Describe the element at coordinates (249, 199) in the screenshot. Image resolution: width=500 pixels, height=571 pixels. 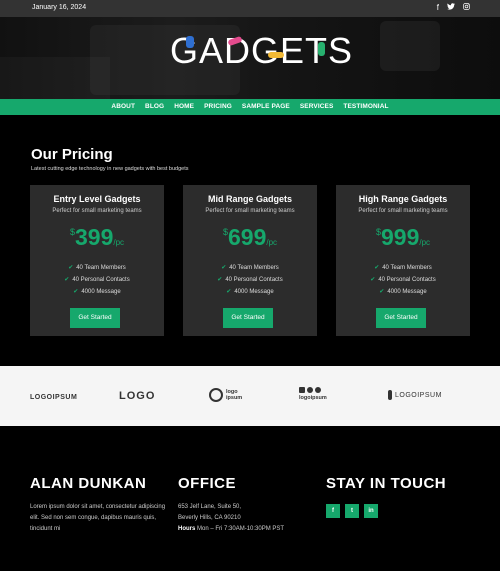
I see `plan-title: Mid Range Gadgets` at that location.